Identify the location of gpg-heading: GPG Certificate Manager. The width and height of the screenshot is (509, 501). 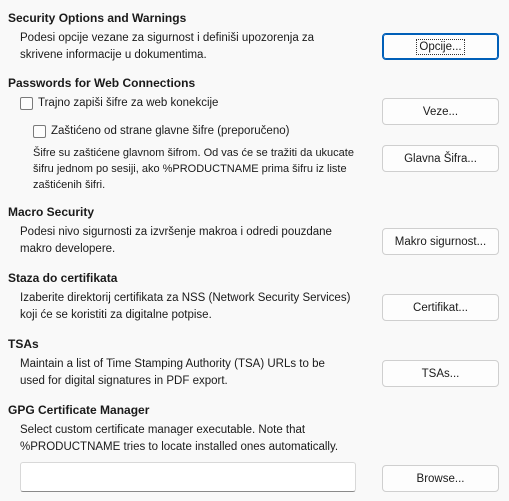
(79, 410).